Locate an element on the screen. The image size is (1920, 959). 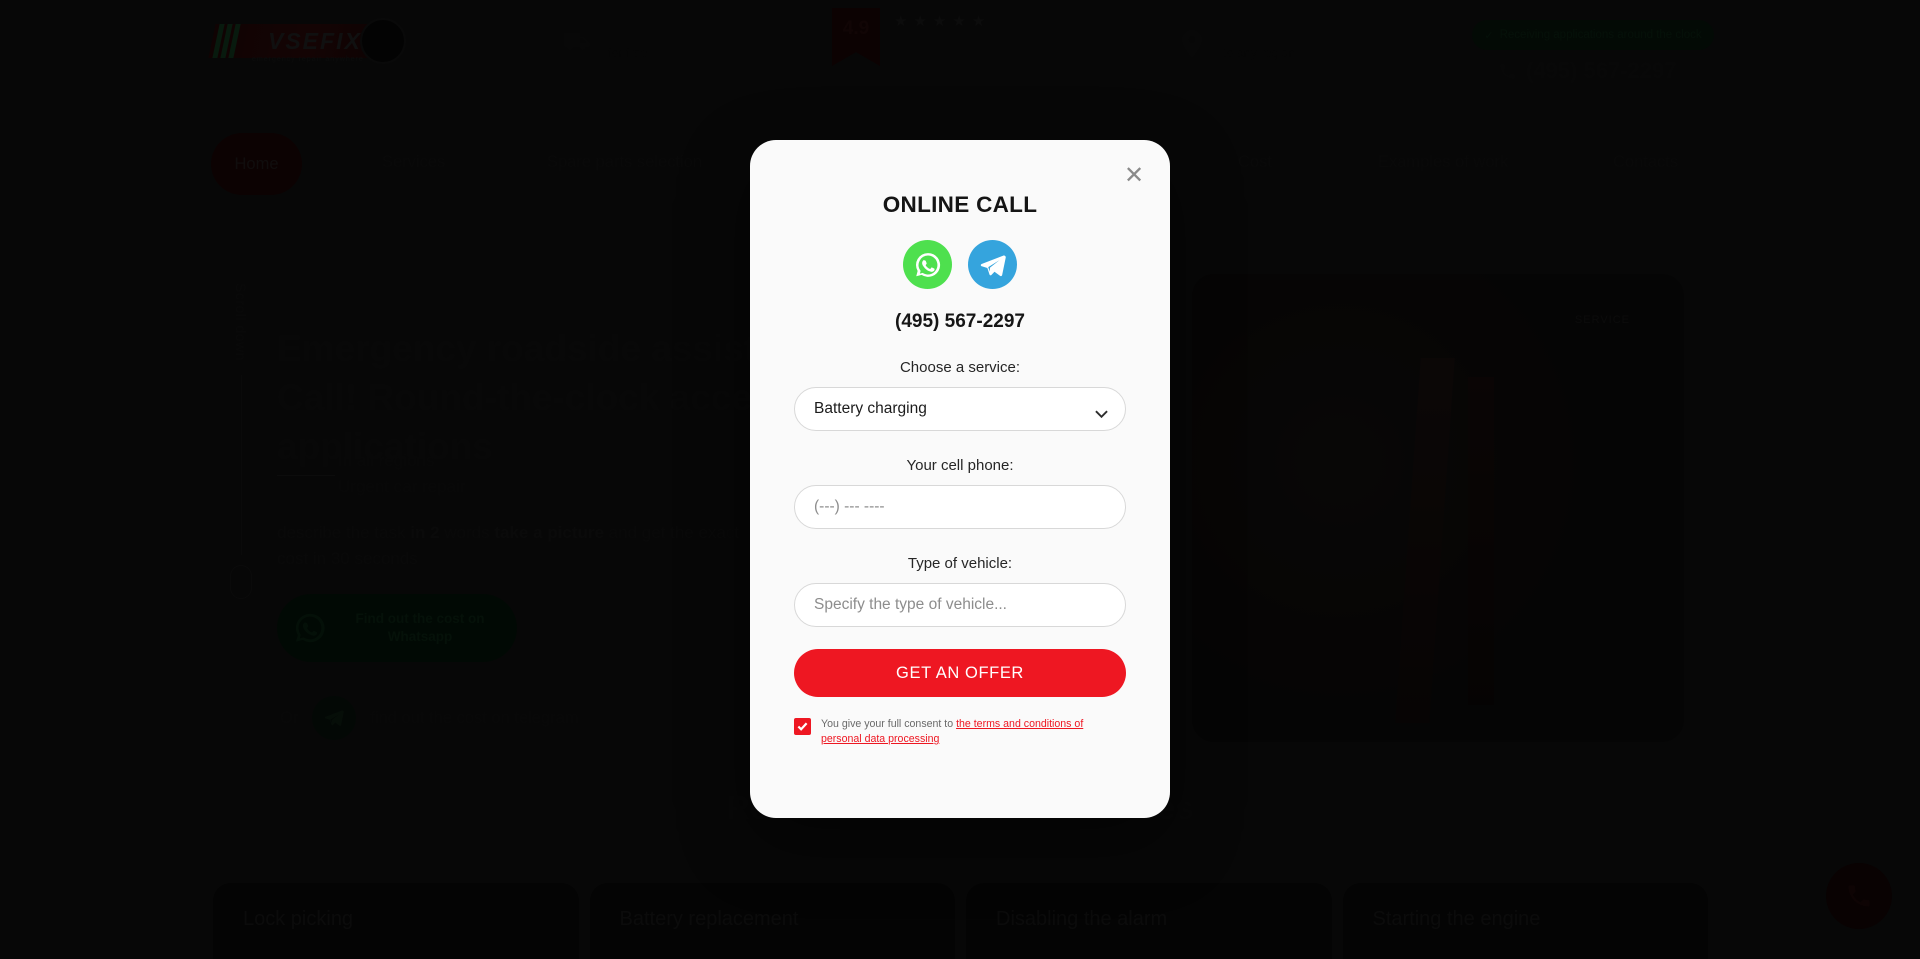
check-icon is located at coordinates (802, 726).